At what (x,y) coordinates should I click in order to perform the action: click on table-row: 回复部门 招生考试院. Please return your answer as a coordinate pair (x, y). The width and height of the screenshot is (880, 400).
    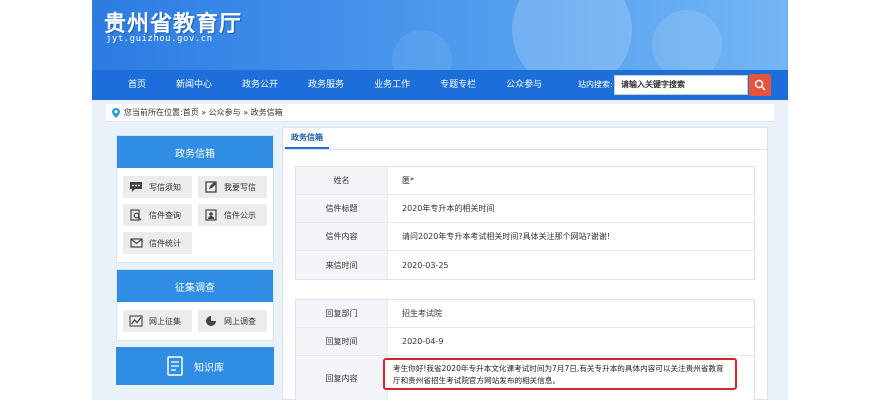
    Looking at the image, I should click on (525, 314).